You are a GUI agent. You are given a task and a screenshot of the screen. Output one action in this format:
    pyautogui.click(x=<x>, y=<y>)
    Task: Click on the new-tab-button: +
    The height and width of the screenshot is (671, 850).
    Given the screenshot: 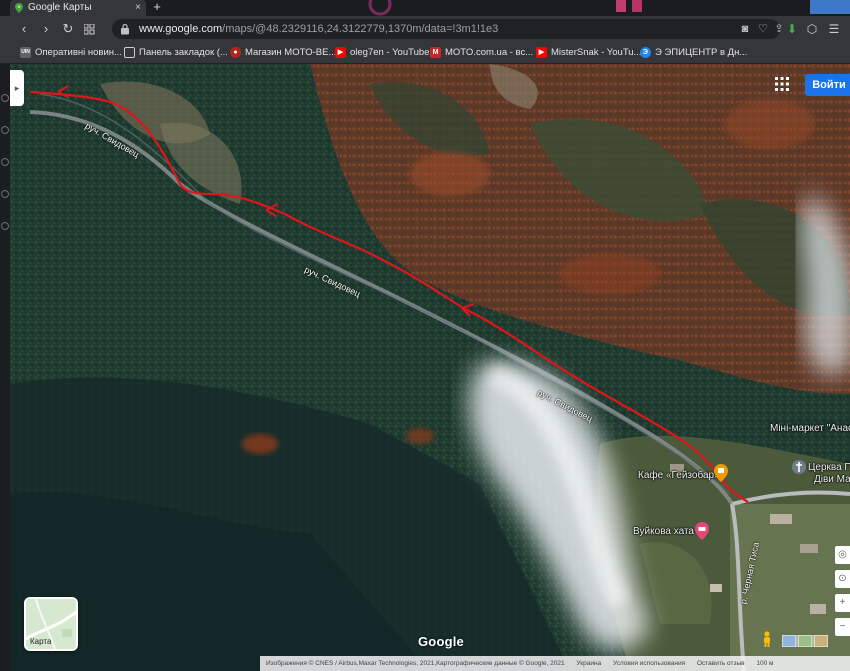 What is the action you would take?
    pyautogui.click(x=157, y=7)
    